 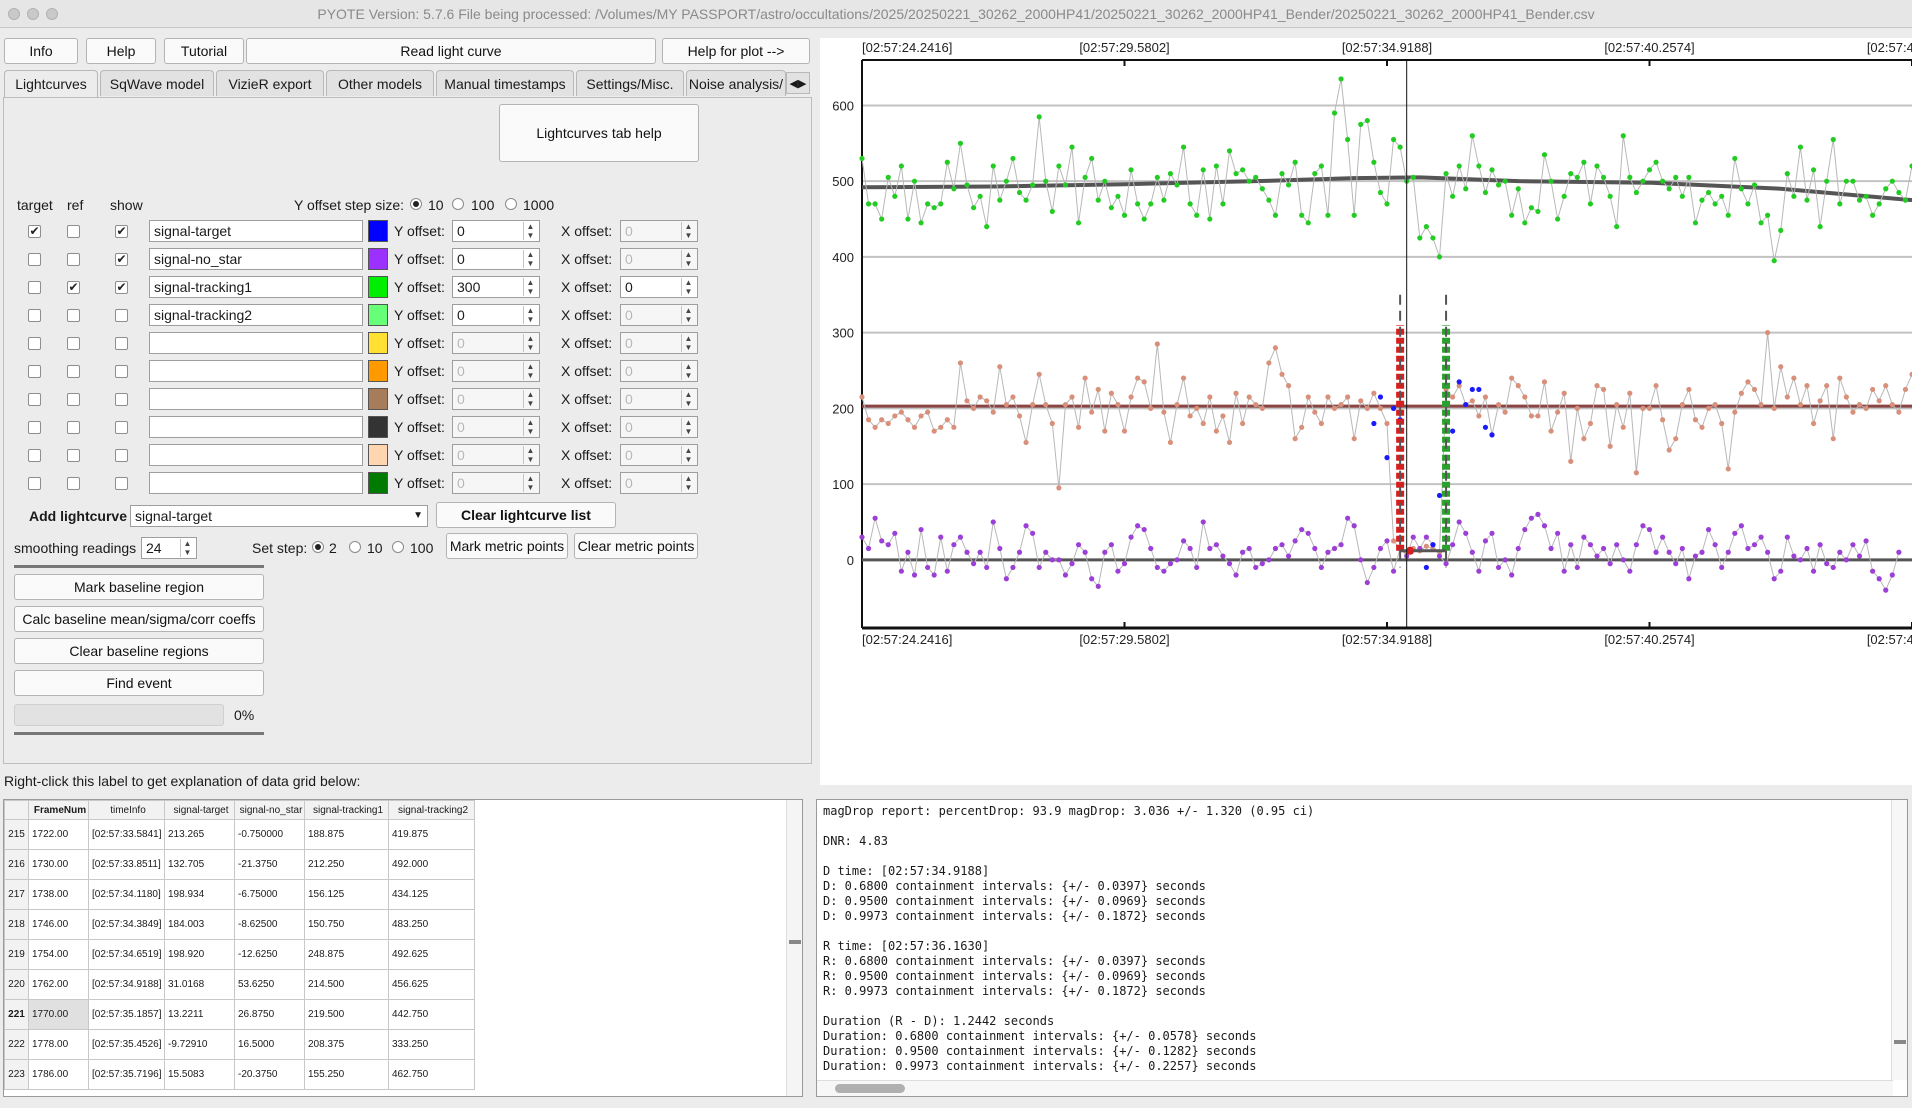 What do you see at coordinates (507, 546) in the screenshot?
I see `mark-metric-points-button: Mark metric points` at bounding box center [507, 546].